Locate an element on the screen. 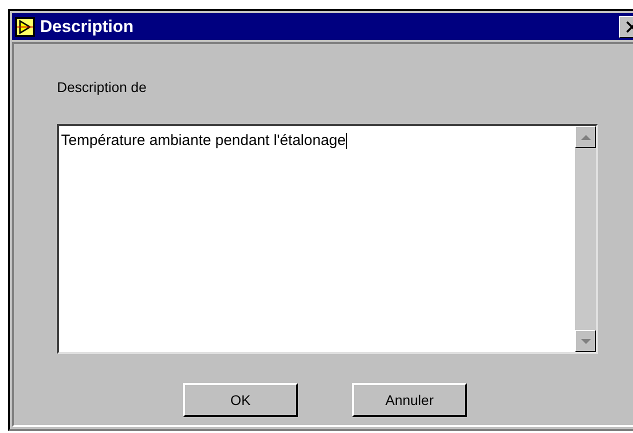 This screenshot has height=433, width=633. dialog-button: Annuler is located at coordinates (409, 400).